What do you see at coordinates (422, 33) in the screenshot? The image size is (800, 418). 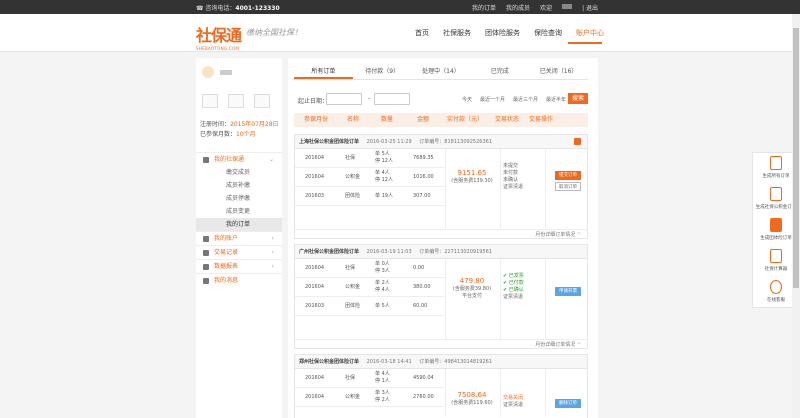 I see `nav-home: 首页` at bounding box center [422, 33].